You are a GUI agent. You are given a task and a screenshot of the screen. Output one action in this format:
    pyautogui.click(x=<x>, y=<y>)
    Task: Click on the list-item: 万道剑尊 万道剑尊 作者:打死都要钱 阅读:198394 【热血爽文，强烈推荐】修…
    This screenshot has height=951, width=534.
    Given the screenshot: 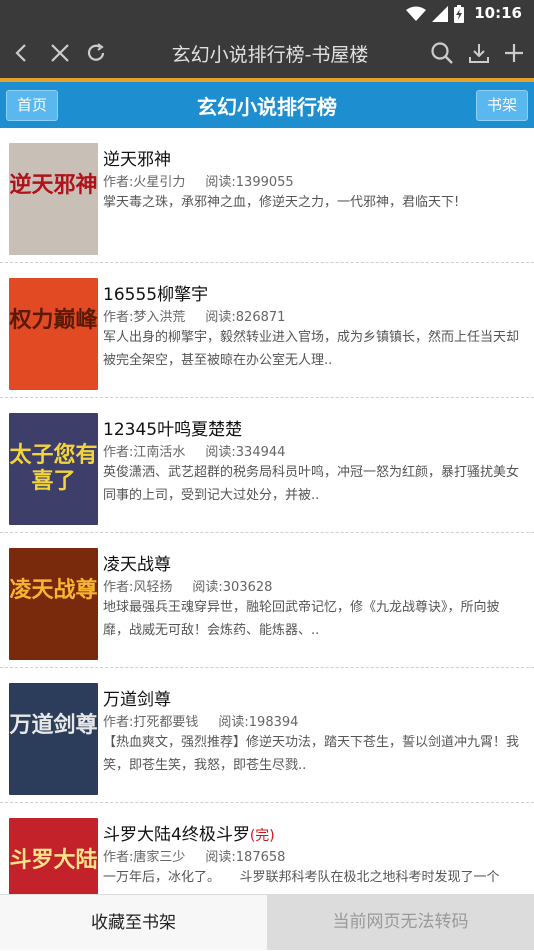 What is the action you would take?
    pyautogui.click(x=267, y=735)
    